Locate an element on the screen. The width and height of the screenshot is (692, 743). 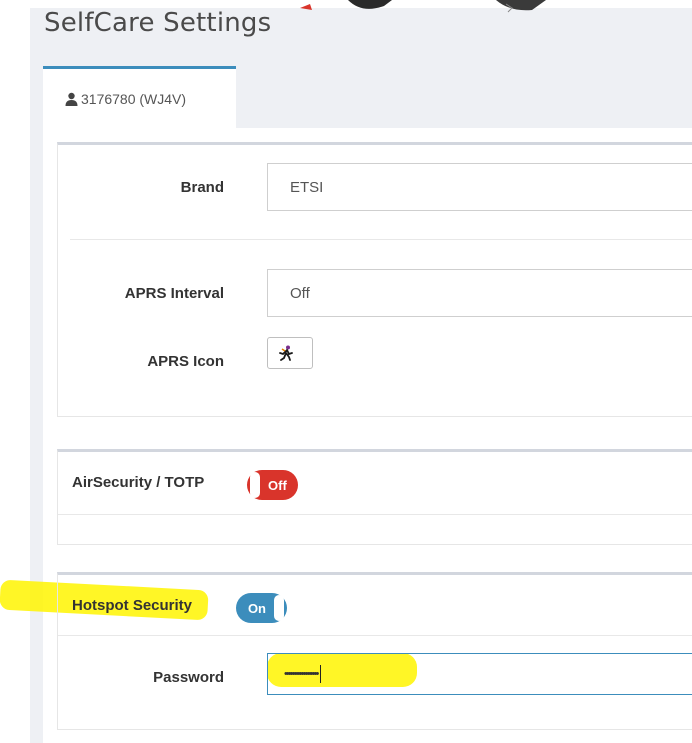
brand-label: Brand is located at coordinates (202, 187).